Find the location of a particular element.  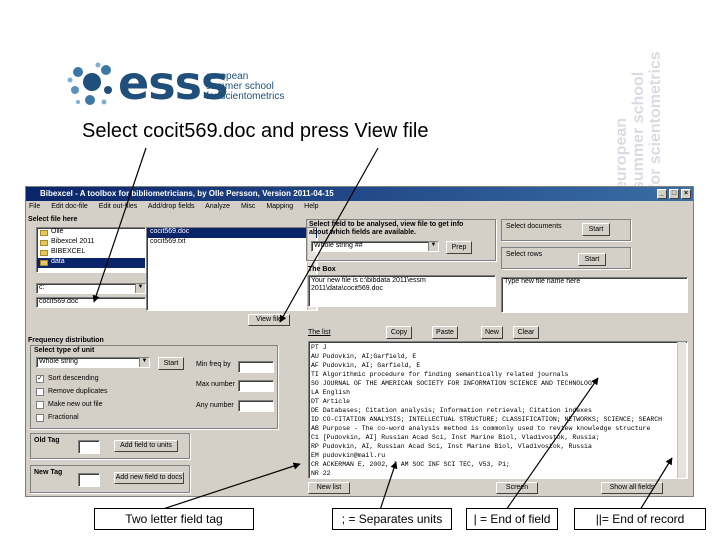

arrow-to-field-tag is located at coordinates (230, 486).